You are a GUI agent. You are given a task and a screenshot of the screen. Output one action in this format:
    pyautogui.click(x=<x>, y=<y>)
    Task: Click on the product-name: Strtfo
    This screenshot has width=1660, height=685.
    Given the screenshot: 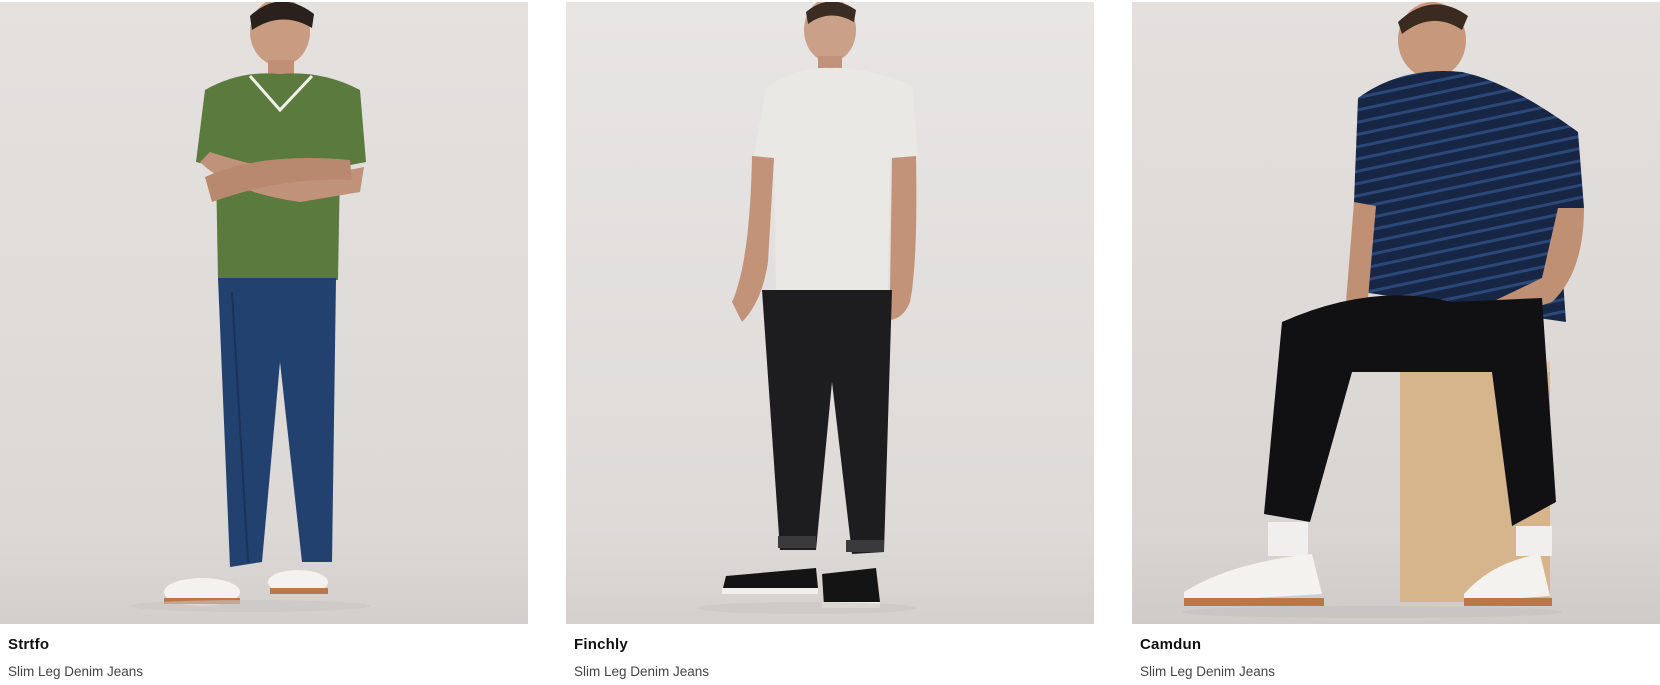 What is the action you would take?
    pyautogui.click(x=28, y=644)
    